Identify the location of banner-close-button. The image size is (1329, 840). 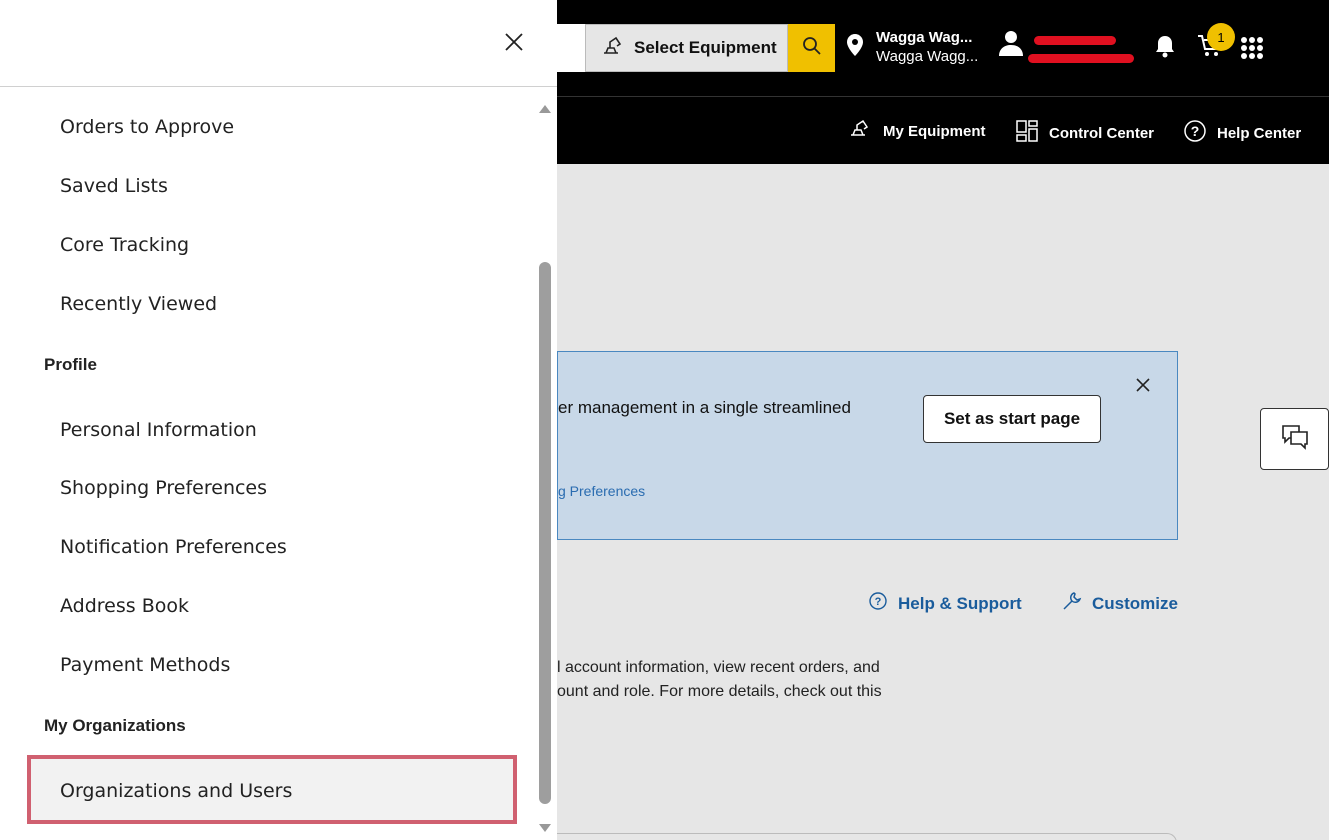
(1143, 386).